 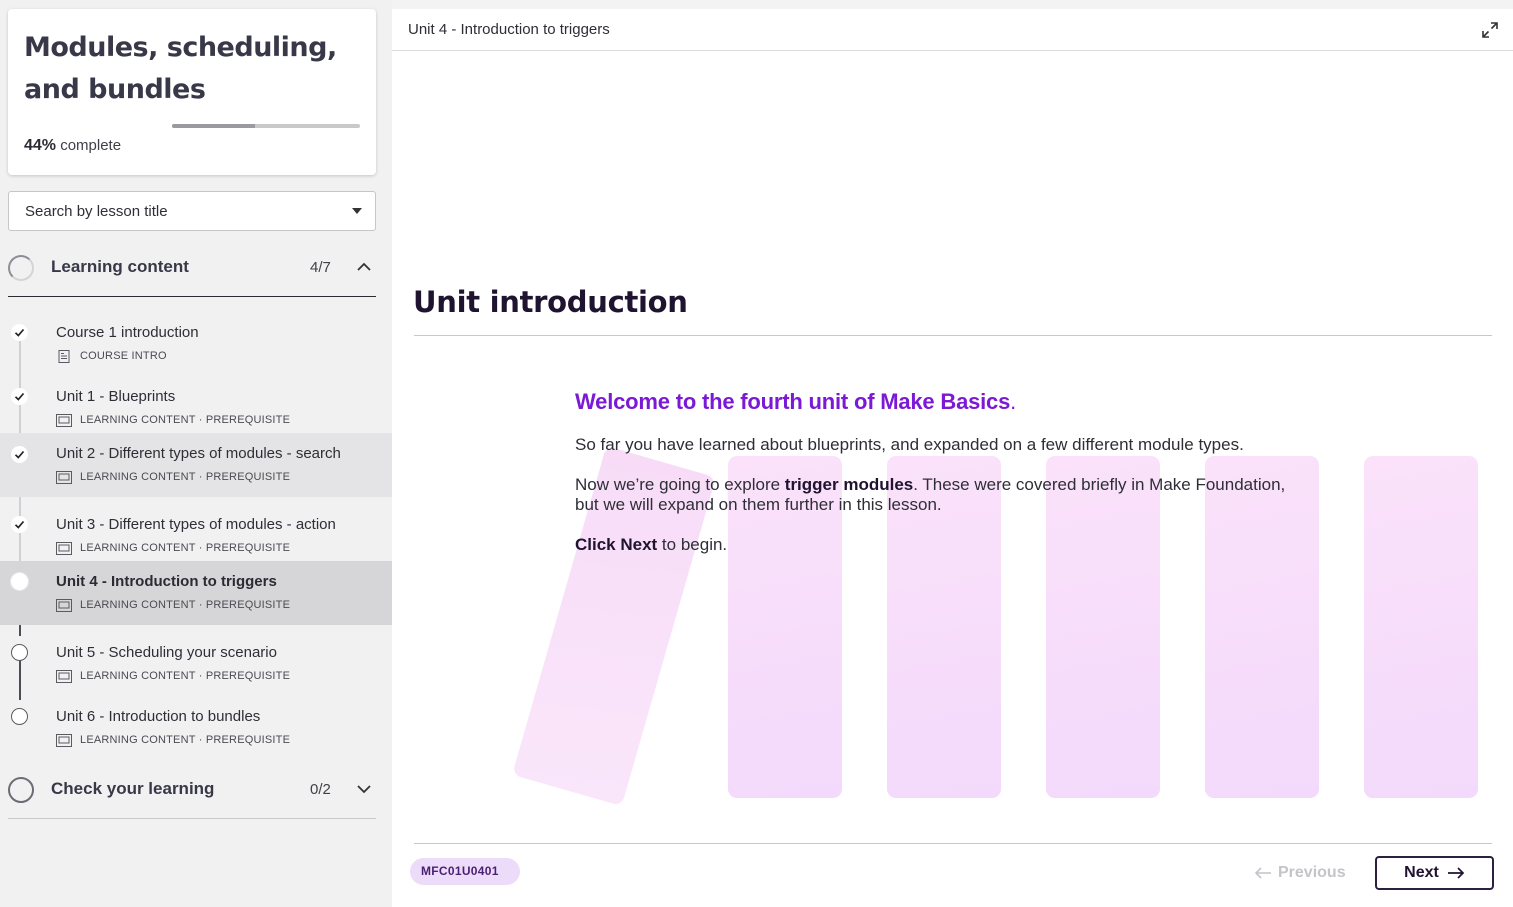 What do you see at coordinates (364, 789) in the screenshot?
I see `chevron-down-icon` at bounding box center [364, 789].